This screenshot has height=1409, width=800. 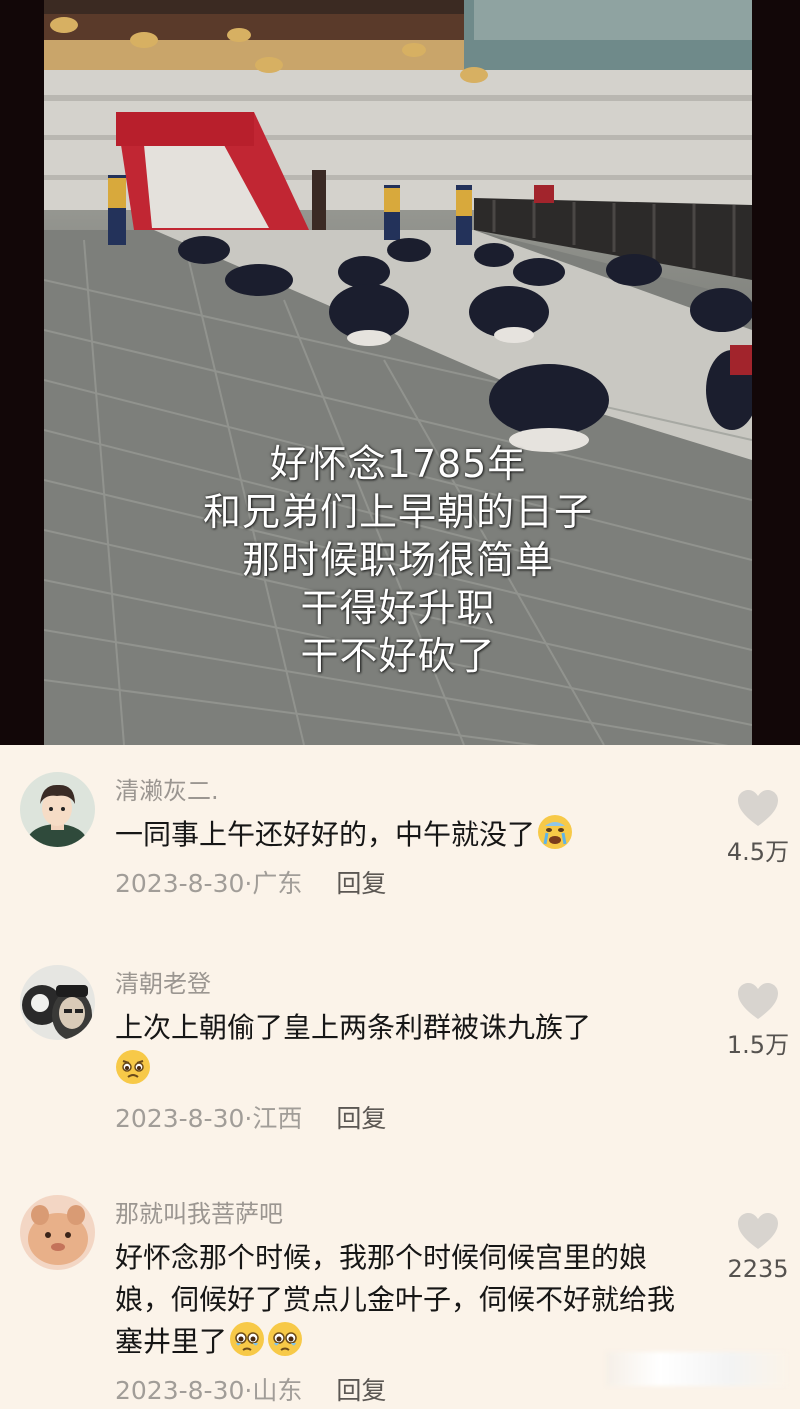 I want to click on caption-line: 和兄弟们上早朝的日子, so click(x=397, y=512).